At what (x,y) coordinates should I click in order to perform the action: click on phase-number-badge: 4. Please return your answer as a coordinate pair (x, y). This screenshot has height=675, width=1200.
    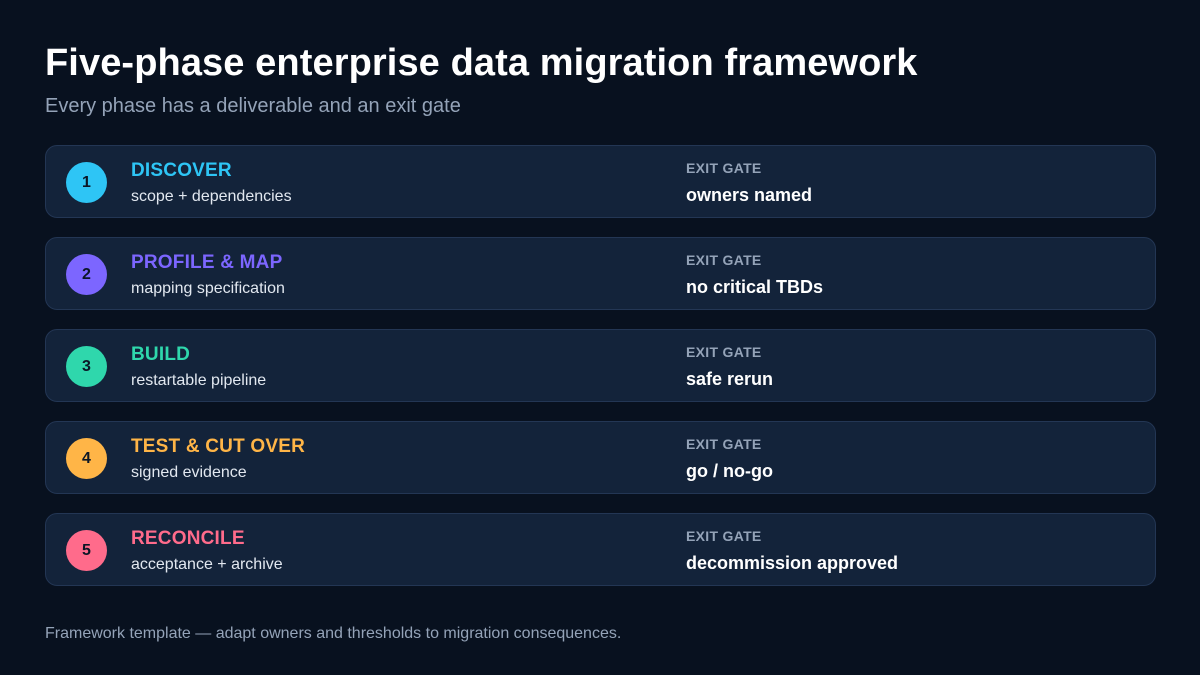
    Looking at the image, I should click on (86, 458).